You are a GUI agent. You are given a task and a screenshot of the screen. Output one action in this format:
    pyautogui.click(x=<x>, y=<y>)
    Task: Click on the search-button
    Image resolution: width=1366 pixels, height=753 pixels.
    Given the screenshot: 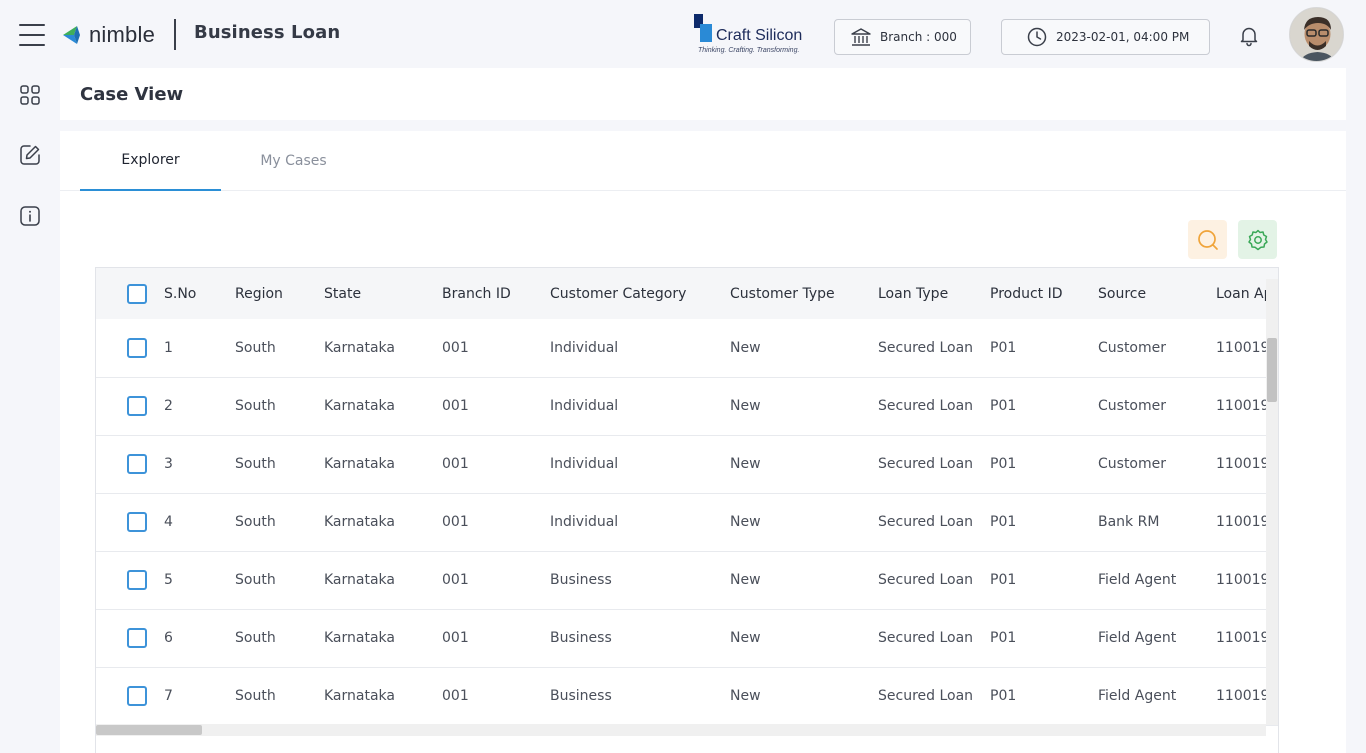 What is the action you would take?
    pyautogui.click(x=1207, y=239)
    